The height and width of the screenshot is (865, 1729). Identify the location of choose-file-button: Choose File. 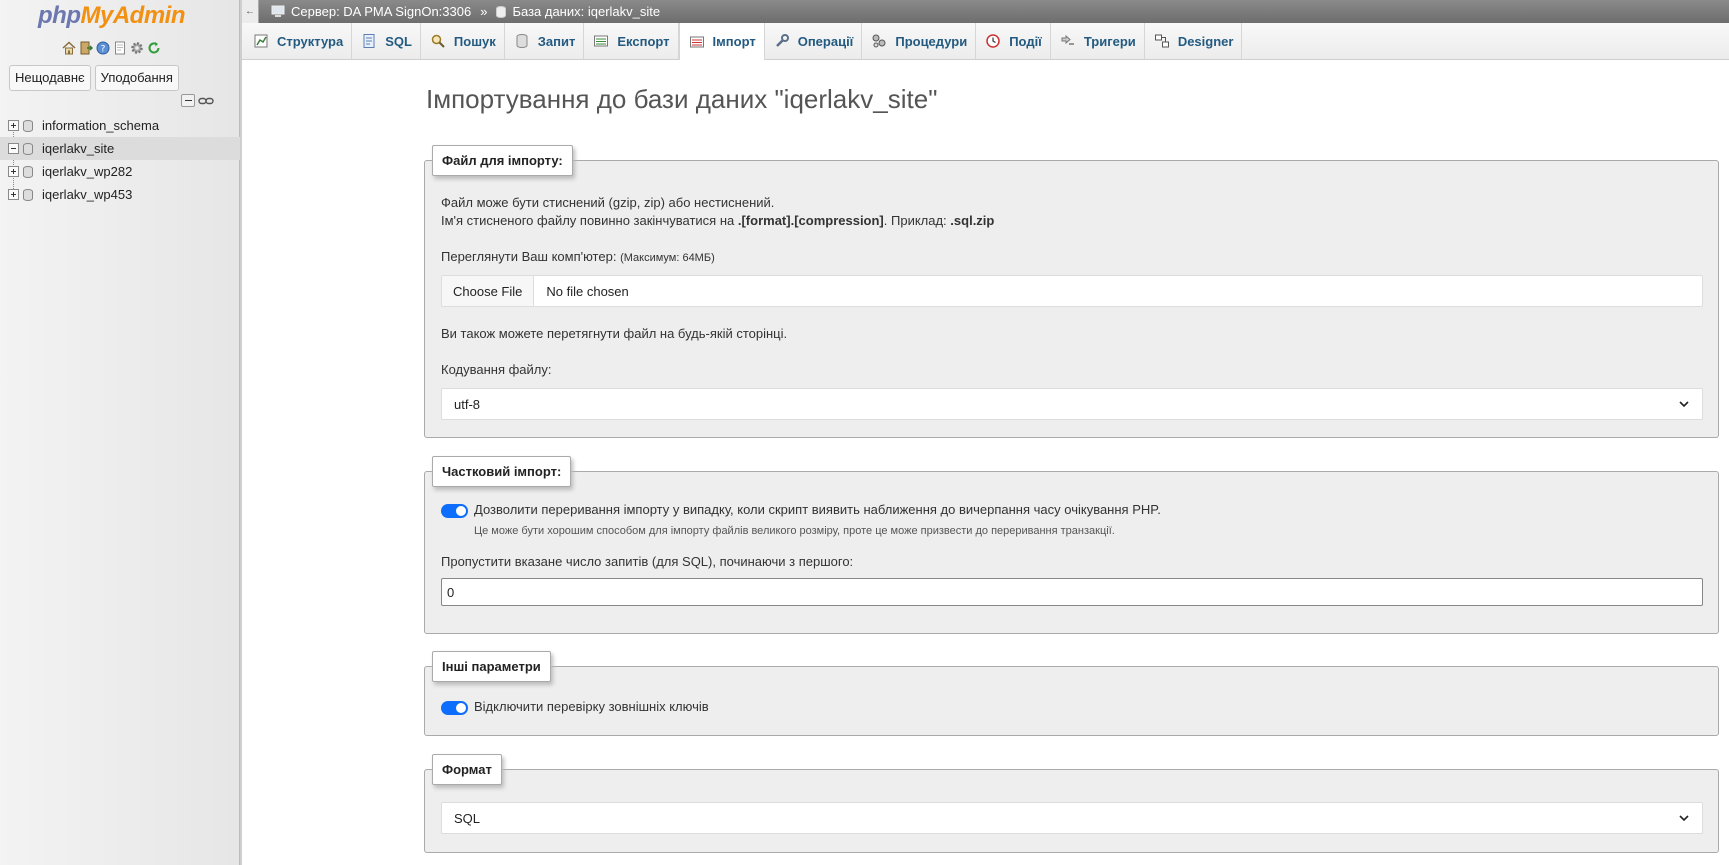
(488, 291).